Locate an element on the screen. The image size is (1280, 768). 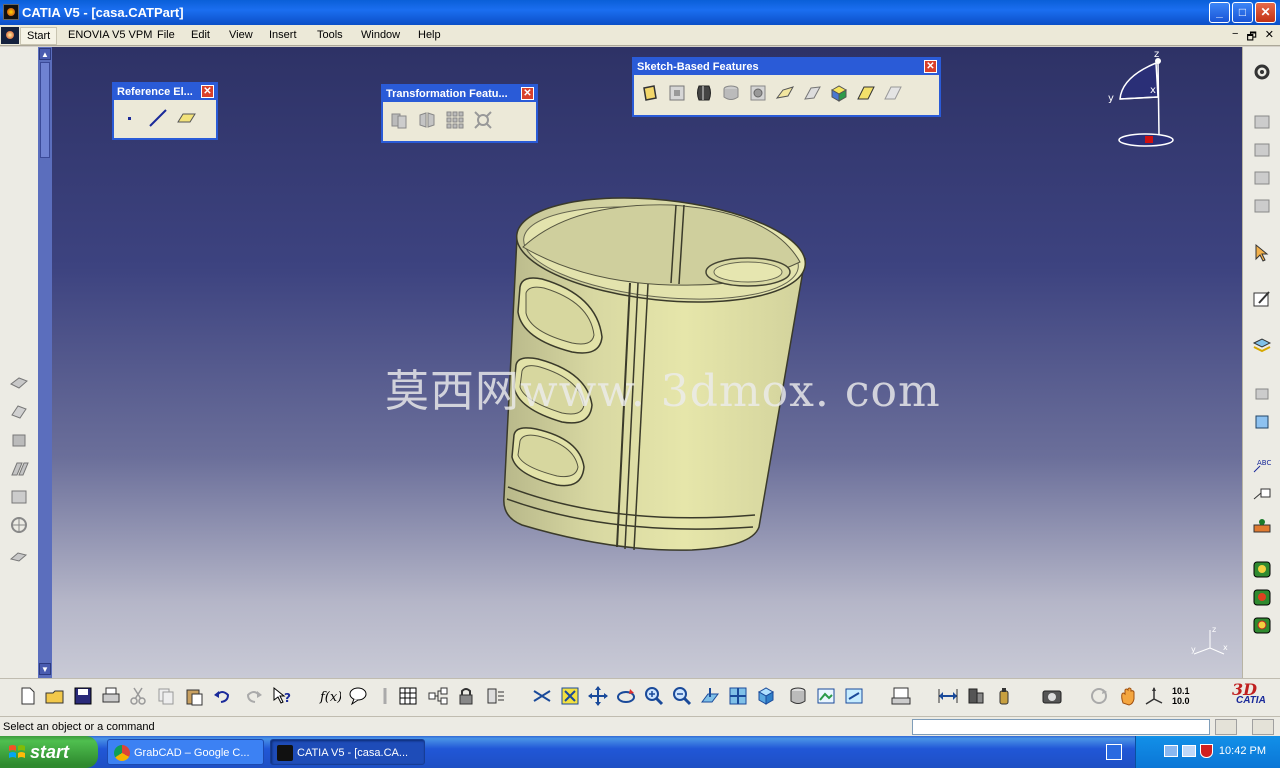
formula-icon: f(x) is located at coordinates (330, 696).